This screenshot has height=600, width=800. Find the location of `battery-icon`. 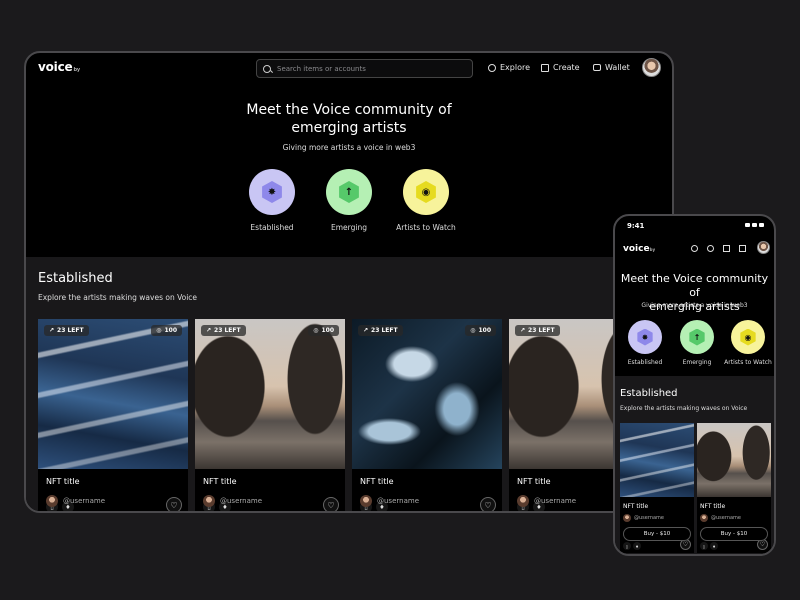

battery-icon is located at coordinates (761, 225).